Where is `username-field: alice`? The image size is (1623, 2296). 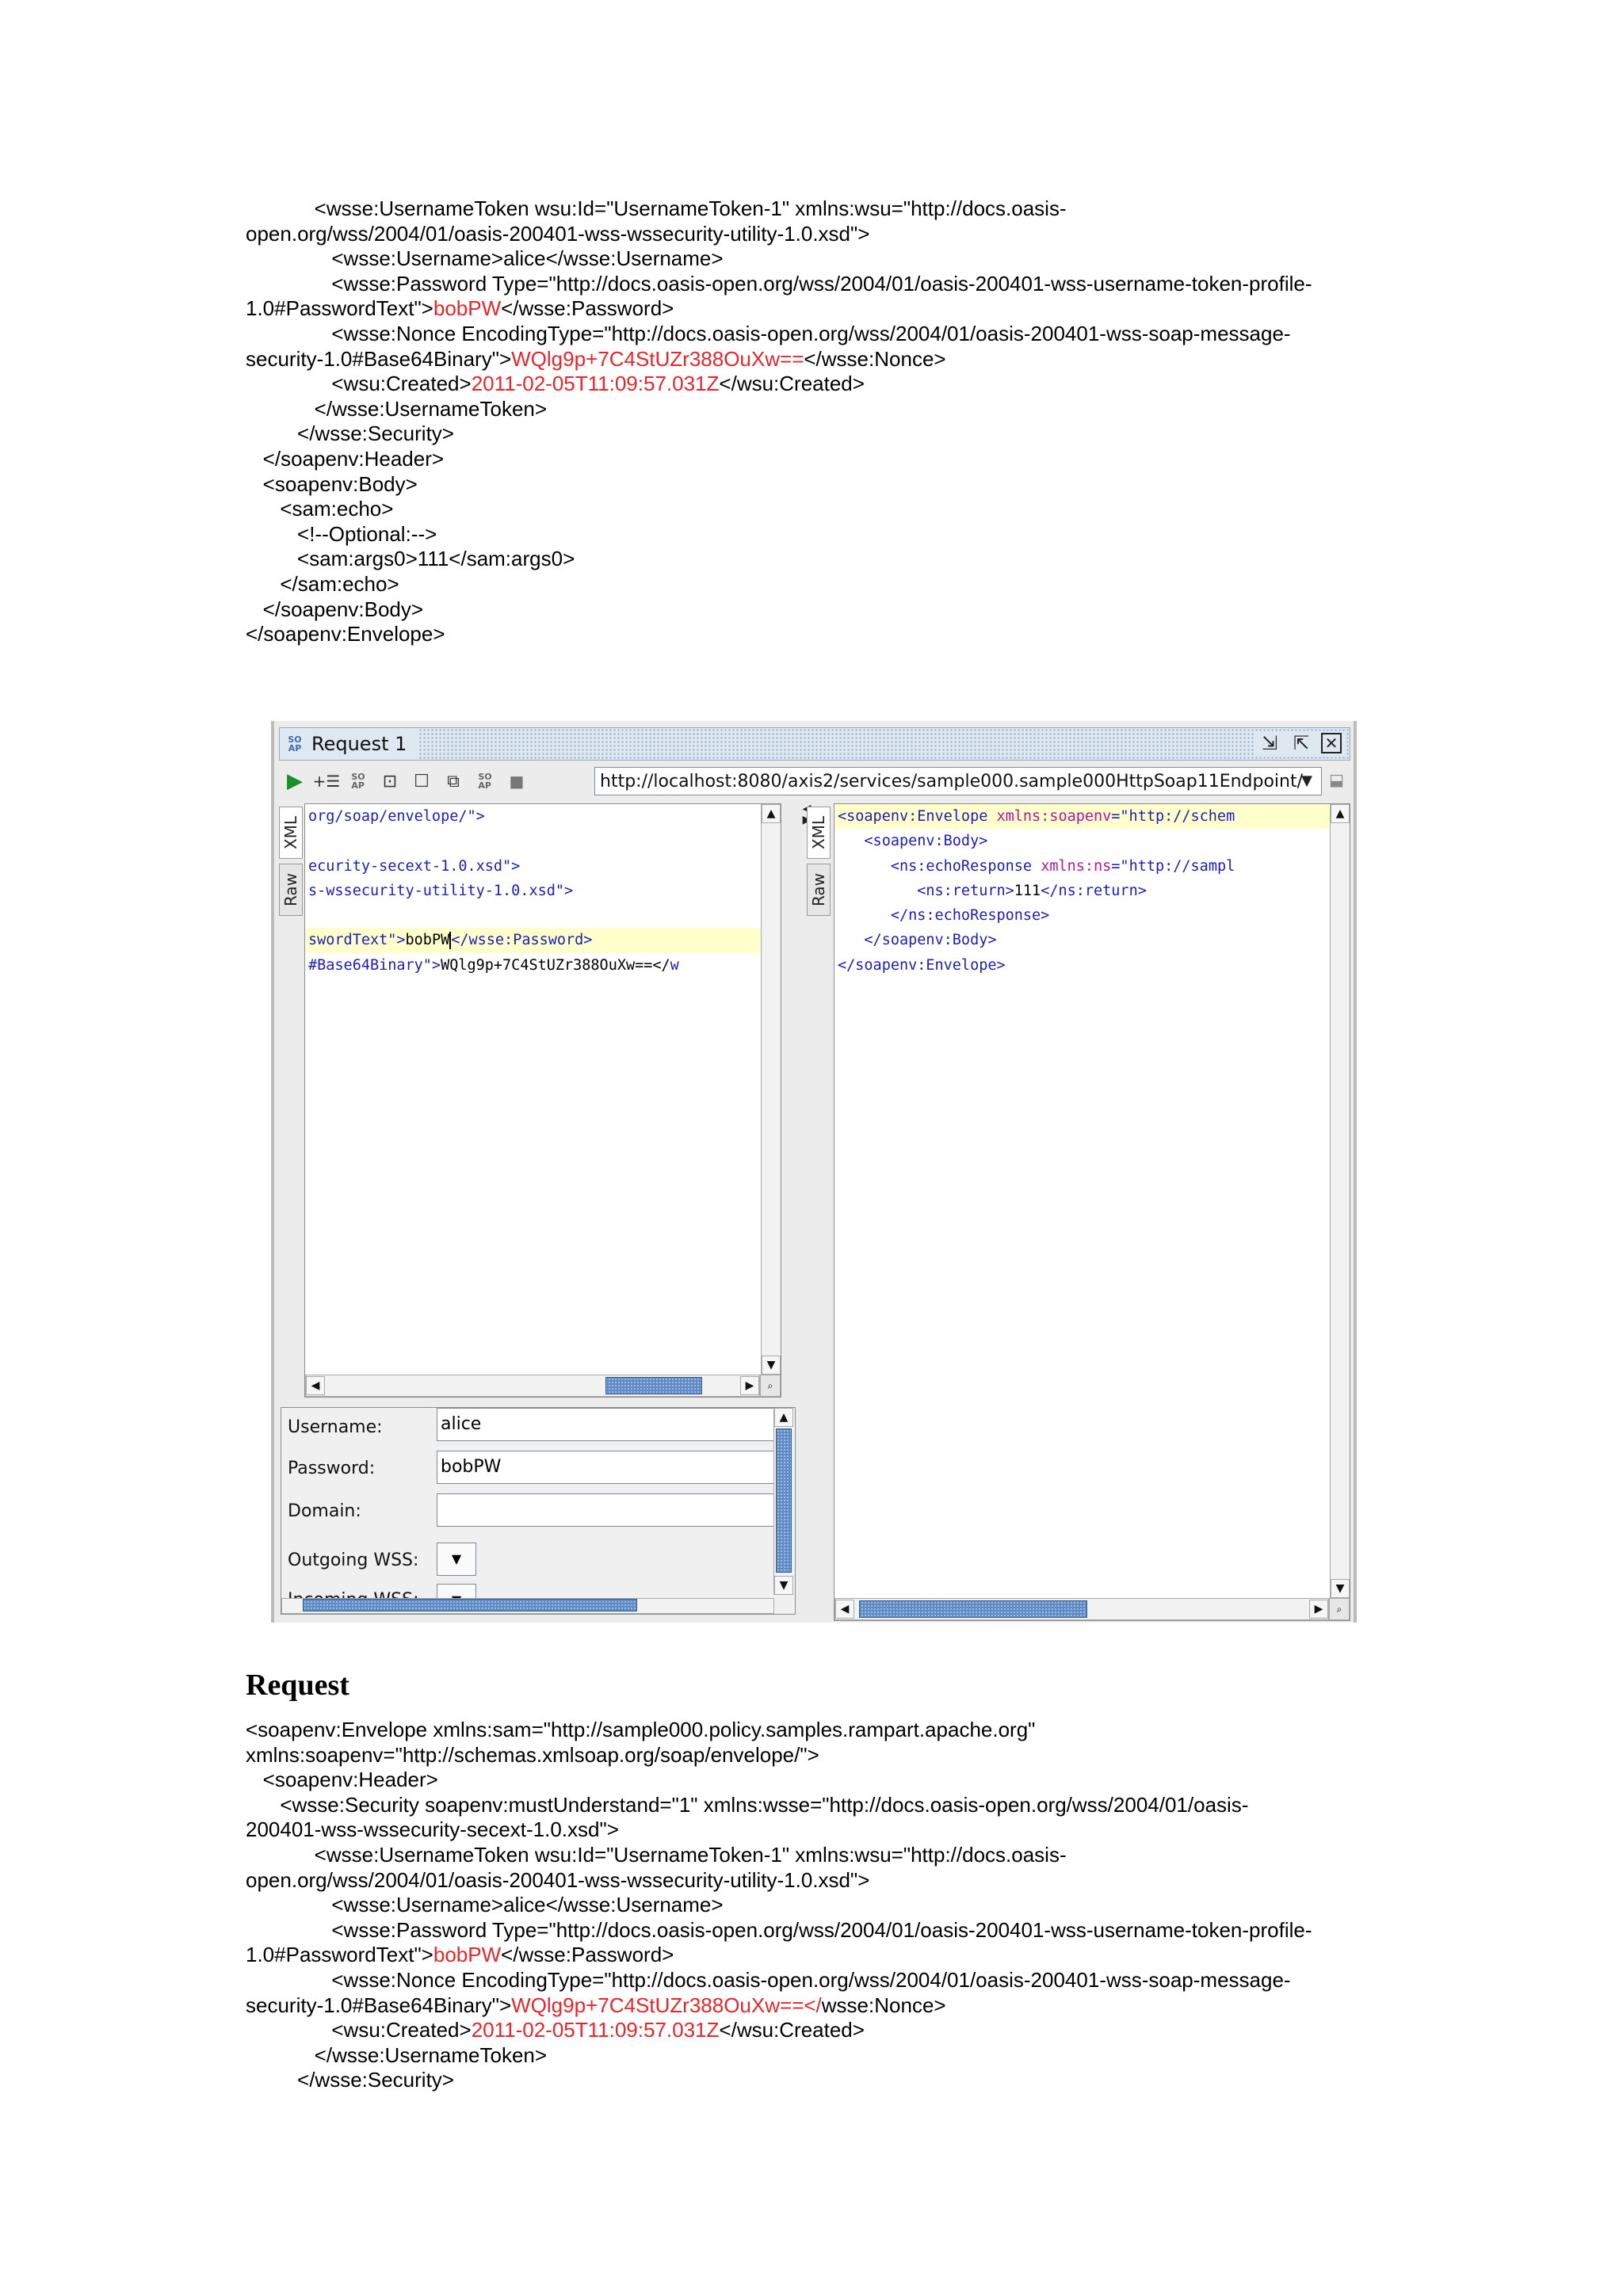
username-field: alice is located at coordinates (607, 1424).